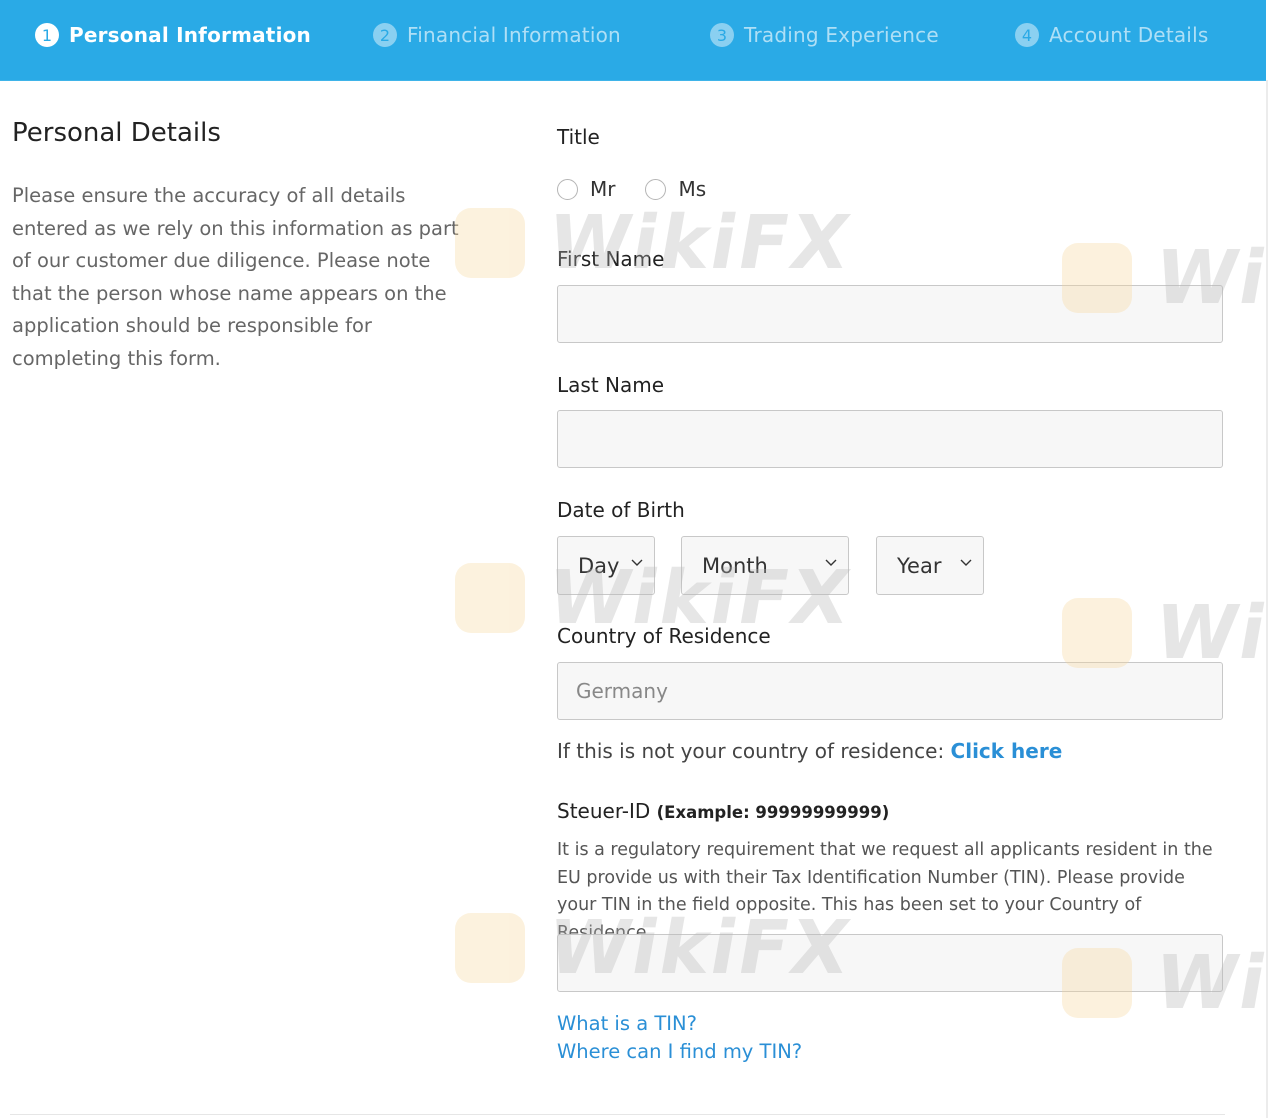  I want to click on first-name-input, so click(890, 314).